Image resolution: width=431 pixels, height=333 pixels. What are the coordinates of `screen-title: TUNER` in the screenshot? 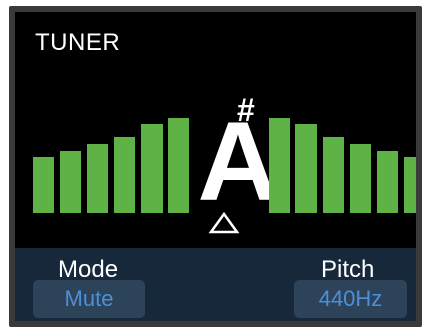 It's located at (78, 42).